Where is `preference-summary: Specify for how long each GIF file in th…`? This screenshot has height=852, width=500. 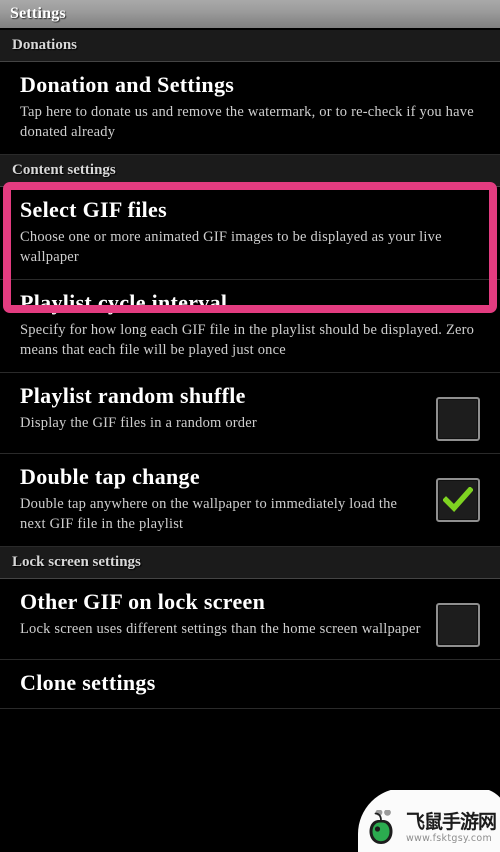
preference-summary: Specify for how long each GIF file in th… is located at coordinates (247, 339).